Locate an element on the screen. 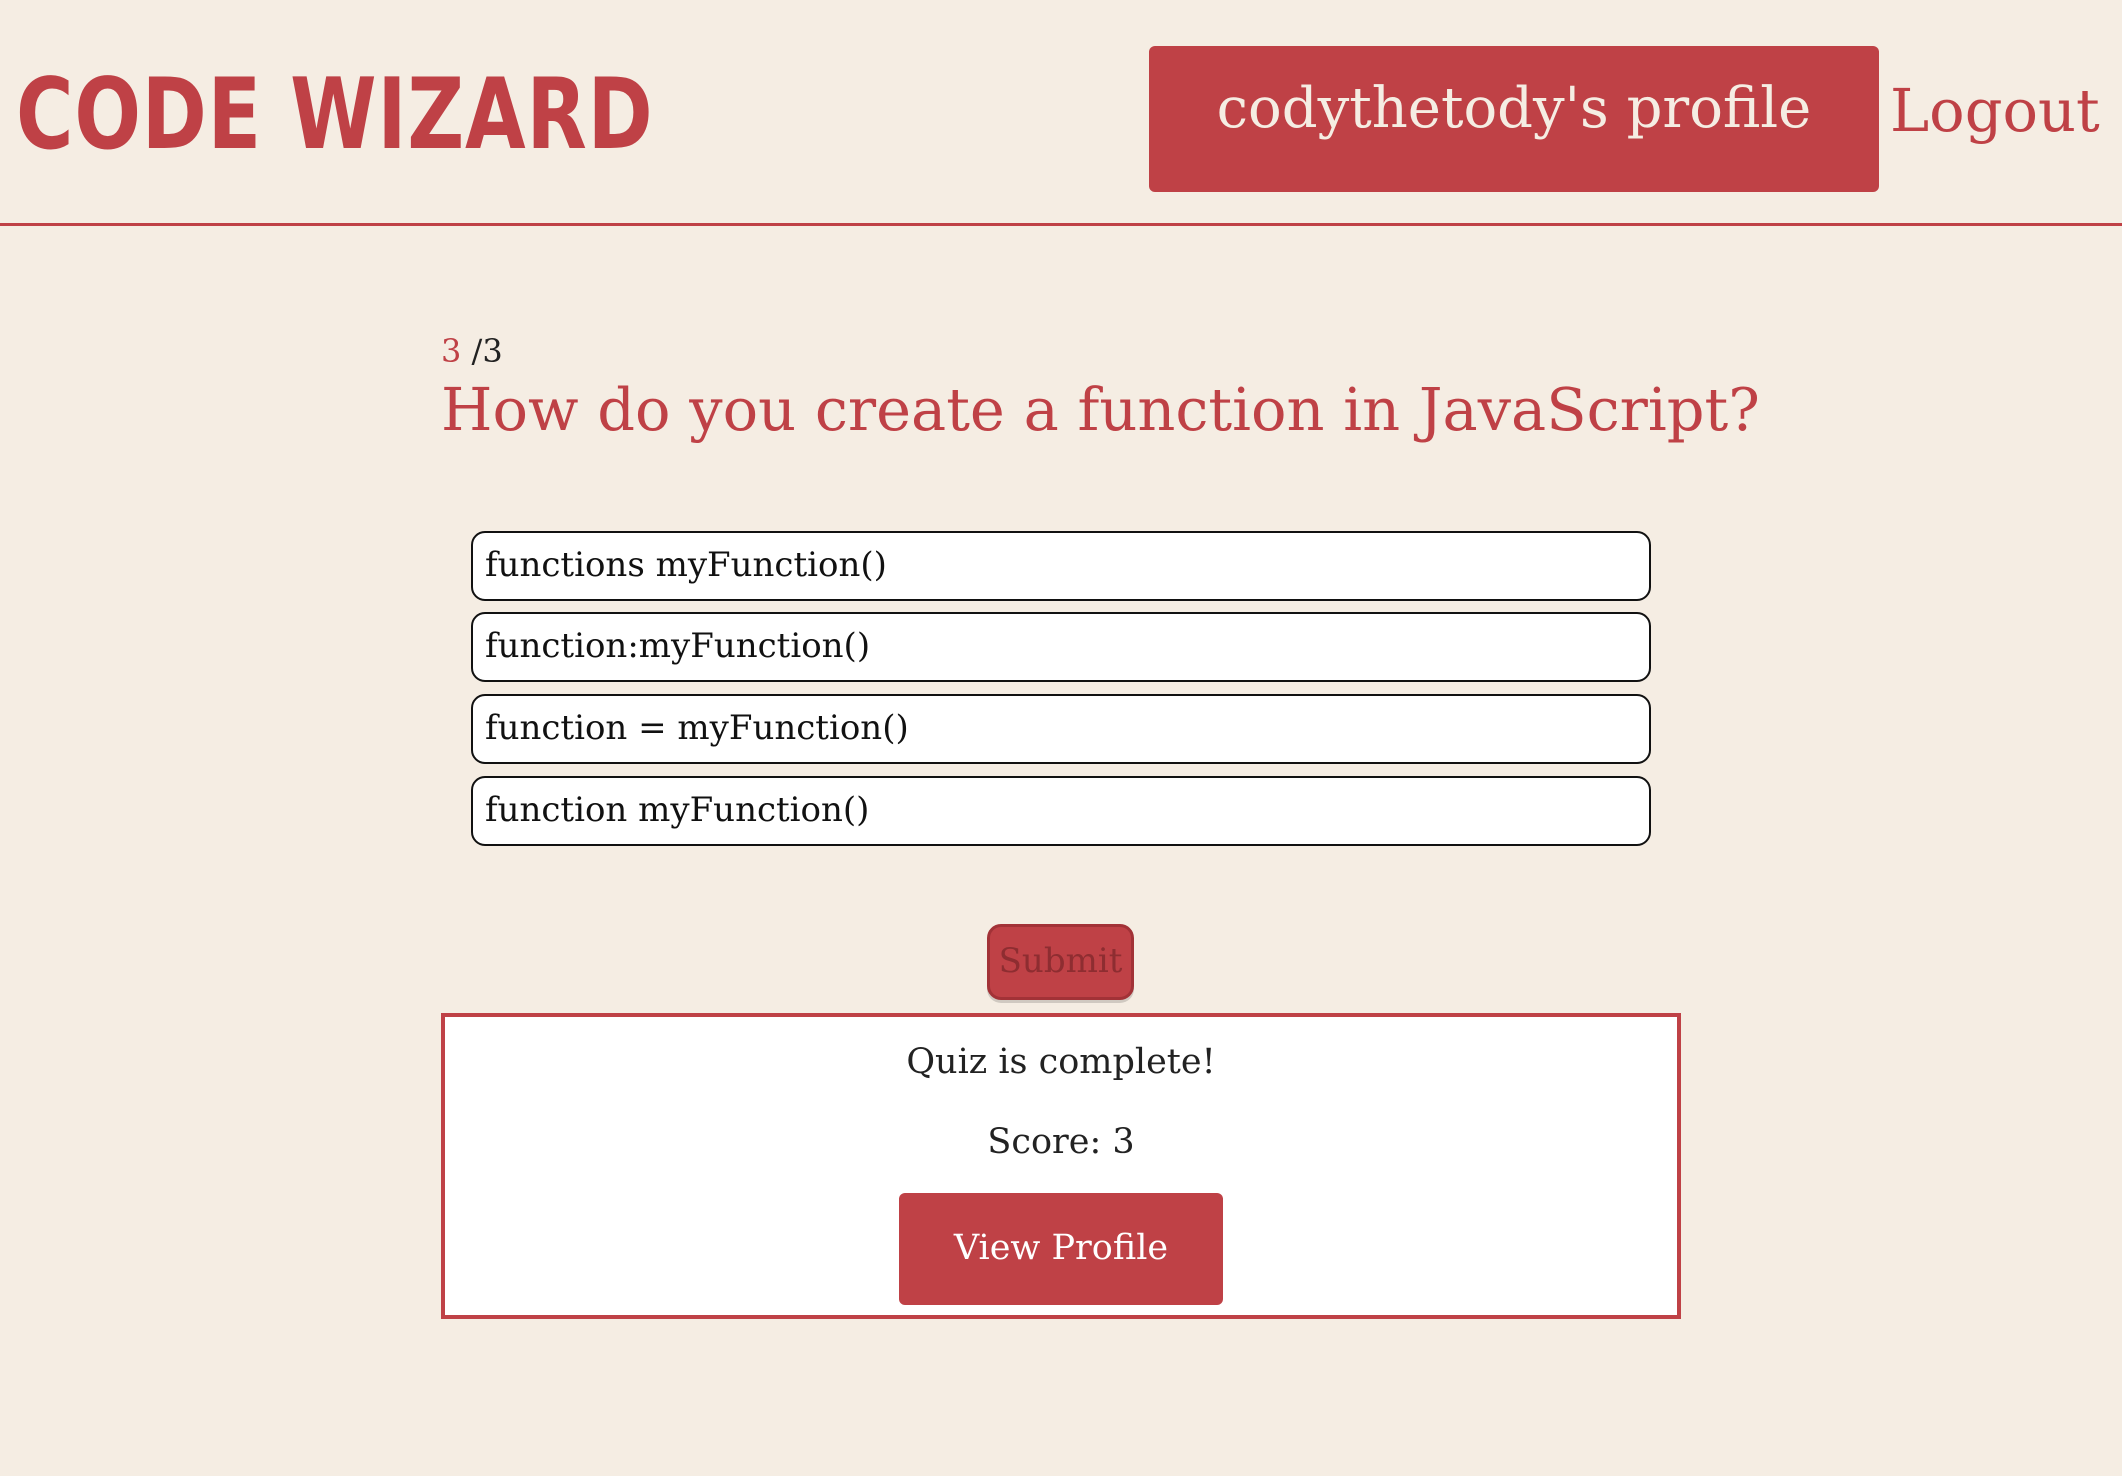  quiz-complete-message: Quiz is complete! is located at coordinates (1061, 1062).